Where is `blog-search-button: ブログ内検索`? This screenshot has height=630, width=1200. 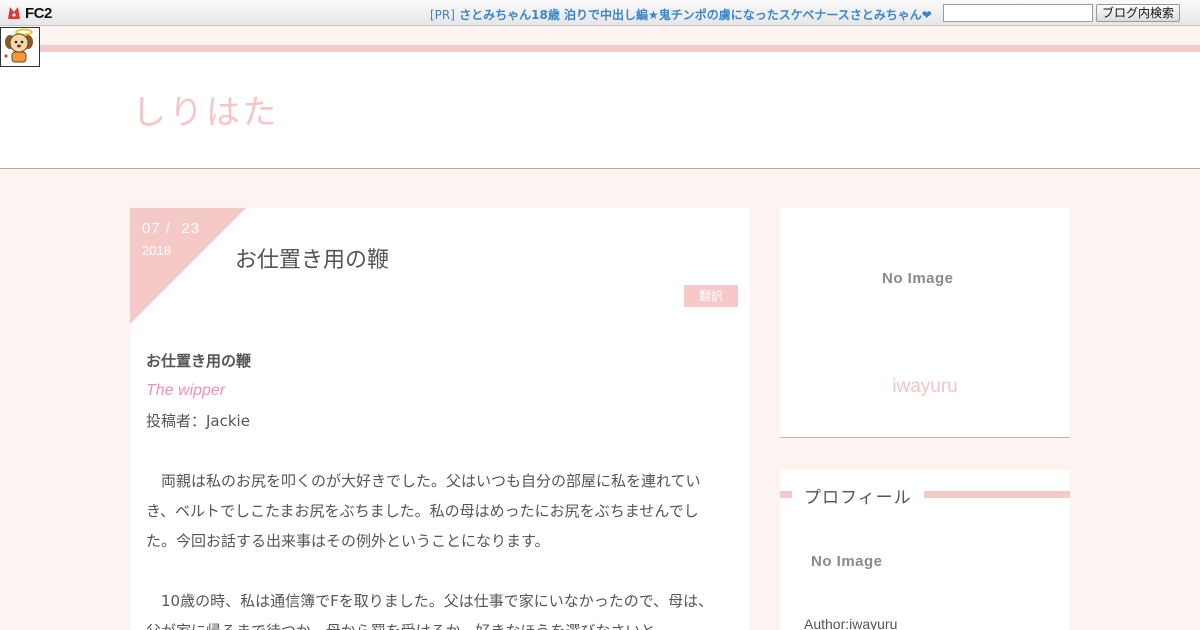 blog-search-button: ブログ内検索 is located at coordinates (1138, 13).